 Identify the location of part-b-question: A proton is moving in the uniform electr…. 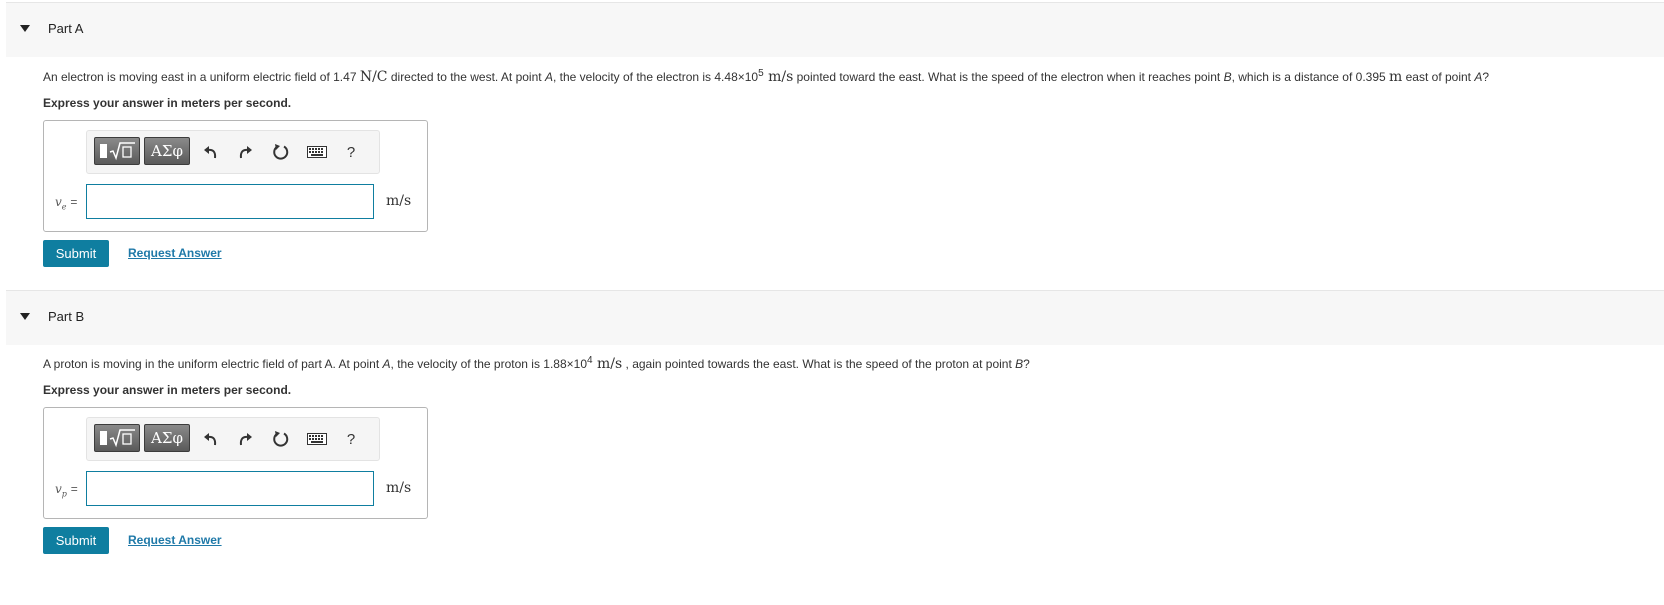
(536, 363).